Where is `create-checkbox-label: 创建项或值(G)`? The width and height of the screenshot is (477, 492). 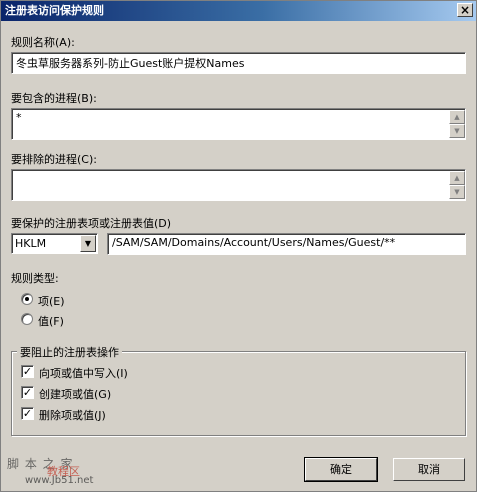
create-checkbox-label: 创建项或值(G) is located at coordinates (75, 394).